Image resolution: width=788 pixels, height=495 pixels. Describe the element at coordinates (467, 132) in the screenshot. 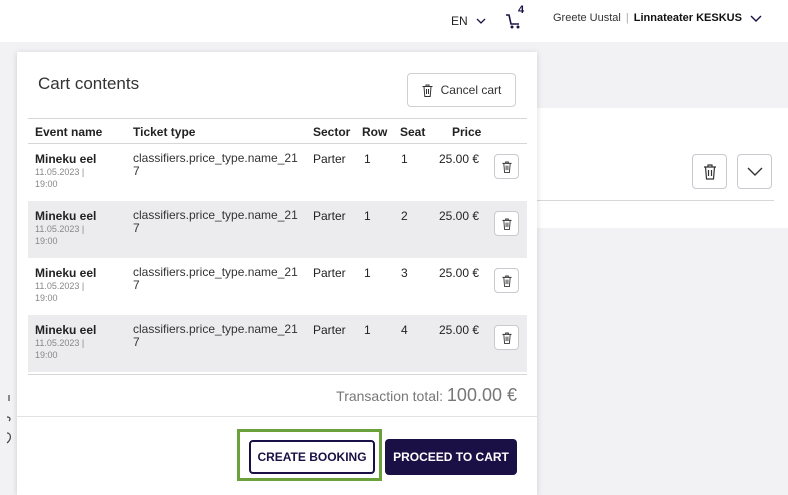

I see `column-header: Price` at that location.